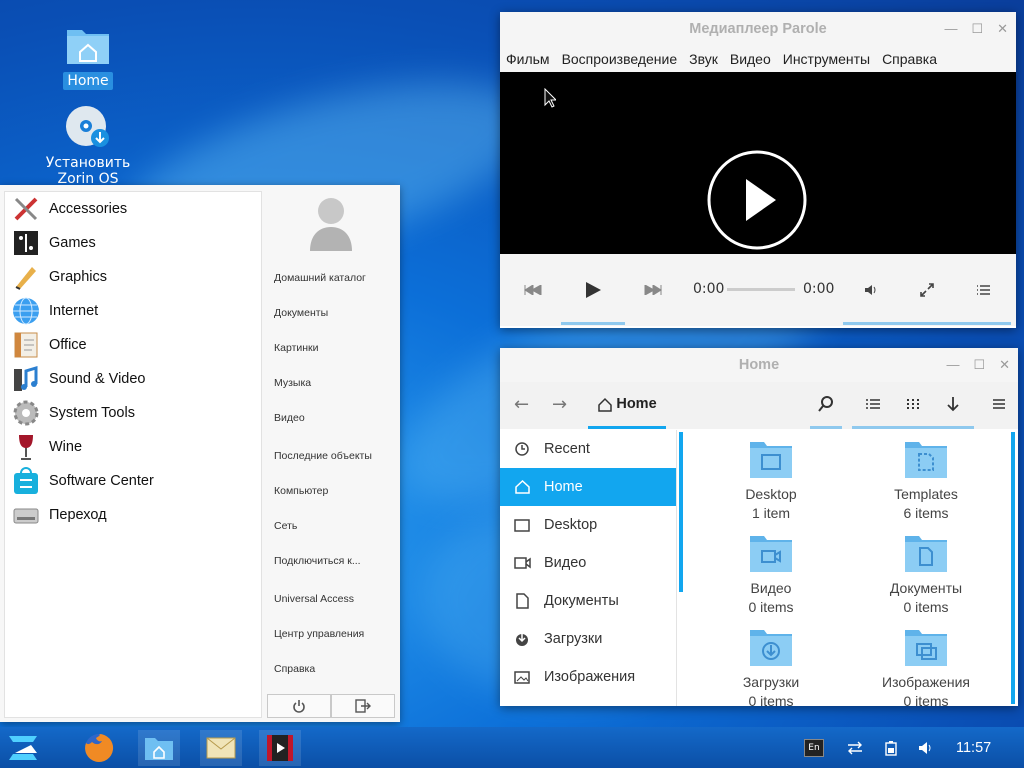 The height and width of the screenshot is (768, 1024). I want to click on category-wine: Wine, so click(133, 447).